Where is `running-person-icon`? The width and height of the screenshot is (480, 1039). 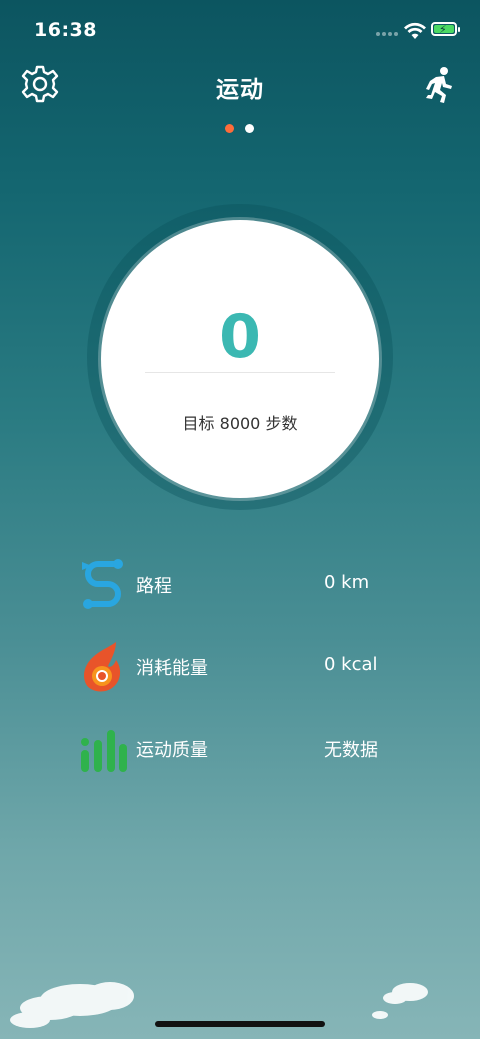
running-person-icon is located at coordinates (439, 85).